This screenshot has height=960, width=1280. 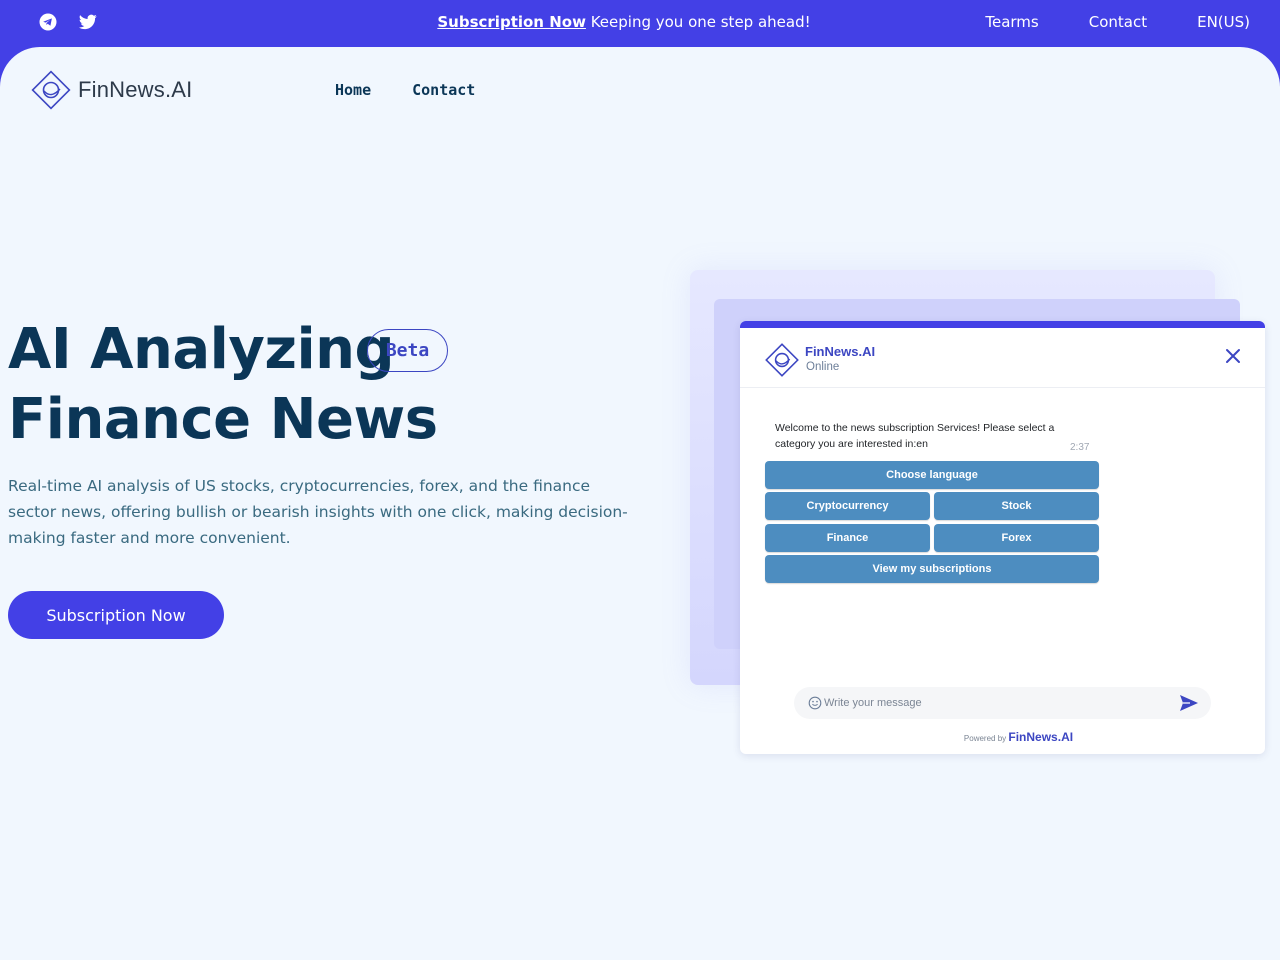 What do you see at coordinates (840, 351) in the screenshot?
I see `chat-bot-name: FinNews.AI` at bounding box center [840, 351].